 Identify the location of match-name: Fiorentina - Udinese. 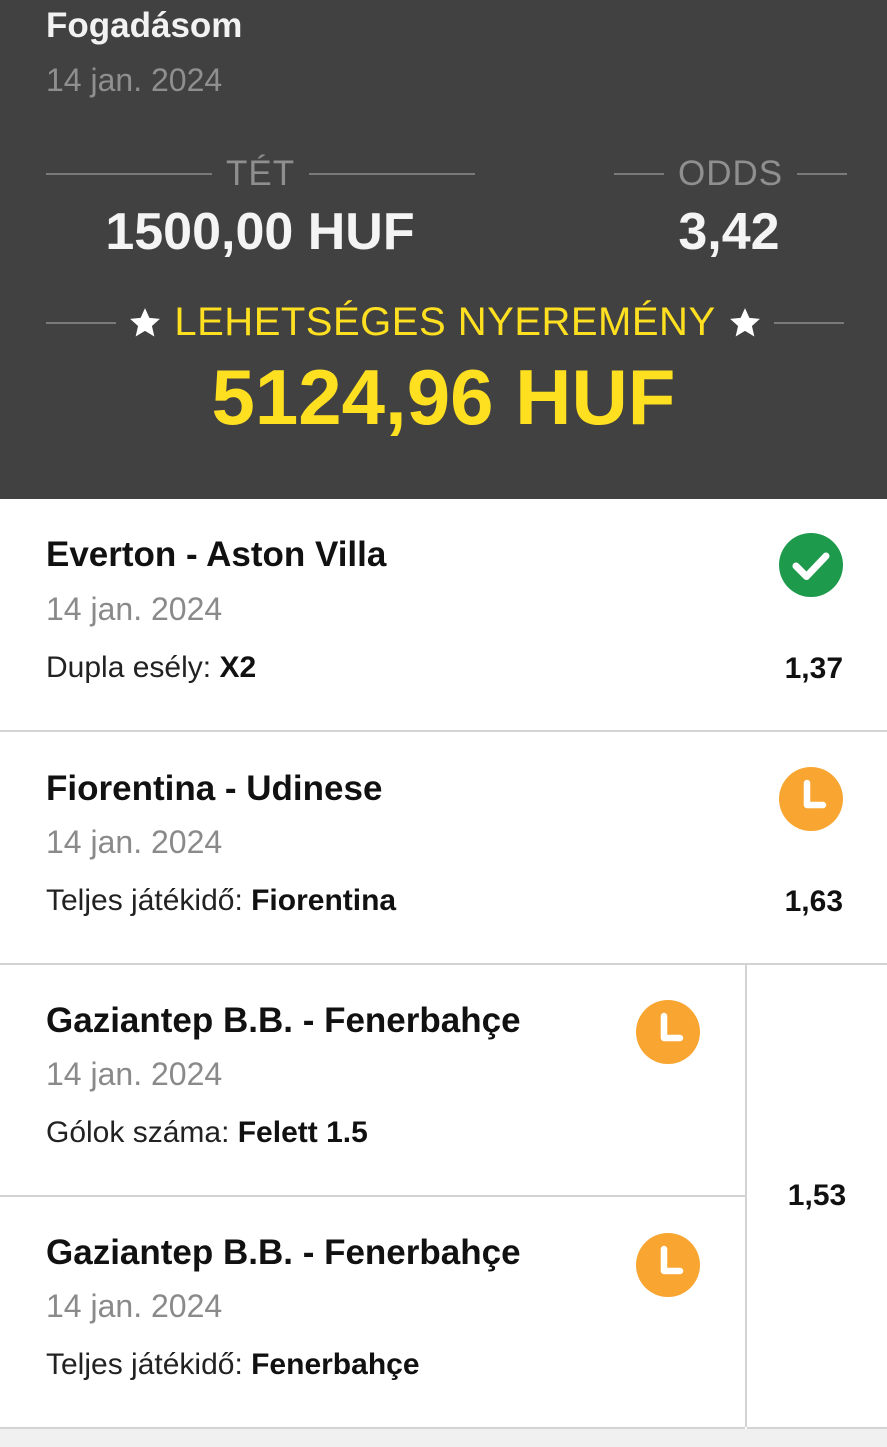
(214, 788).